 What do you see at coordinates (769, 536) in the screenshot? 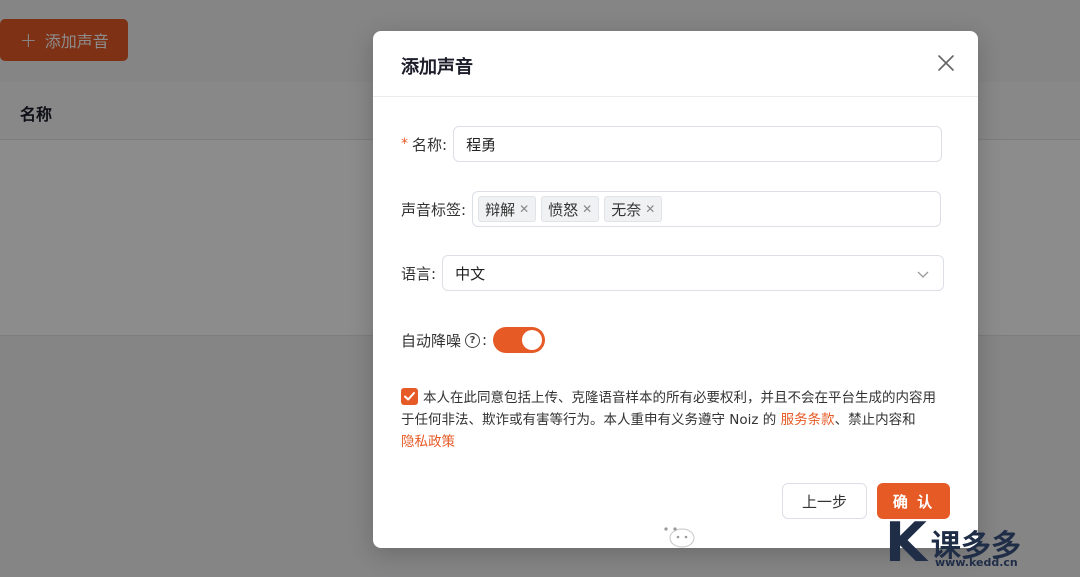
I see `wechat-watermark-text: 公众号 · 九遇` at bounding box center [769, 536].